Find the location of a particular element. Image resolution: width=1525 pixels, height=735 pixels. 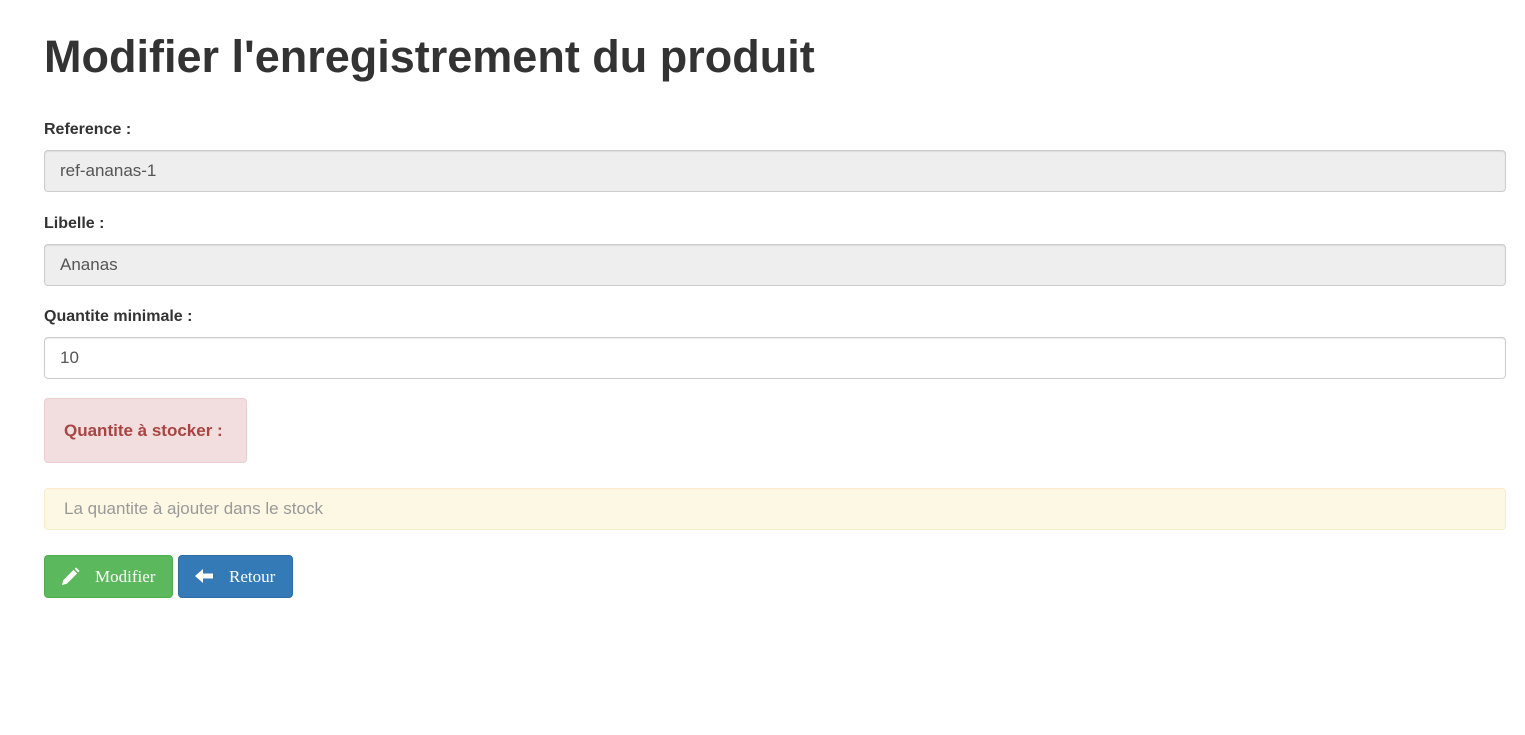

libelle-label: Libelle : is located at coordinates (74, 223).